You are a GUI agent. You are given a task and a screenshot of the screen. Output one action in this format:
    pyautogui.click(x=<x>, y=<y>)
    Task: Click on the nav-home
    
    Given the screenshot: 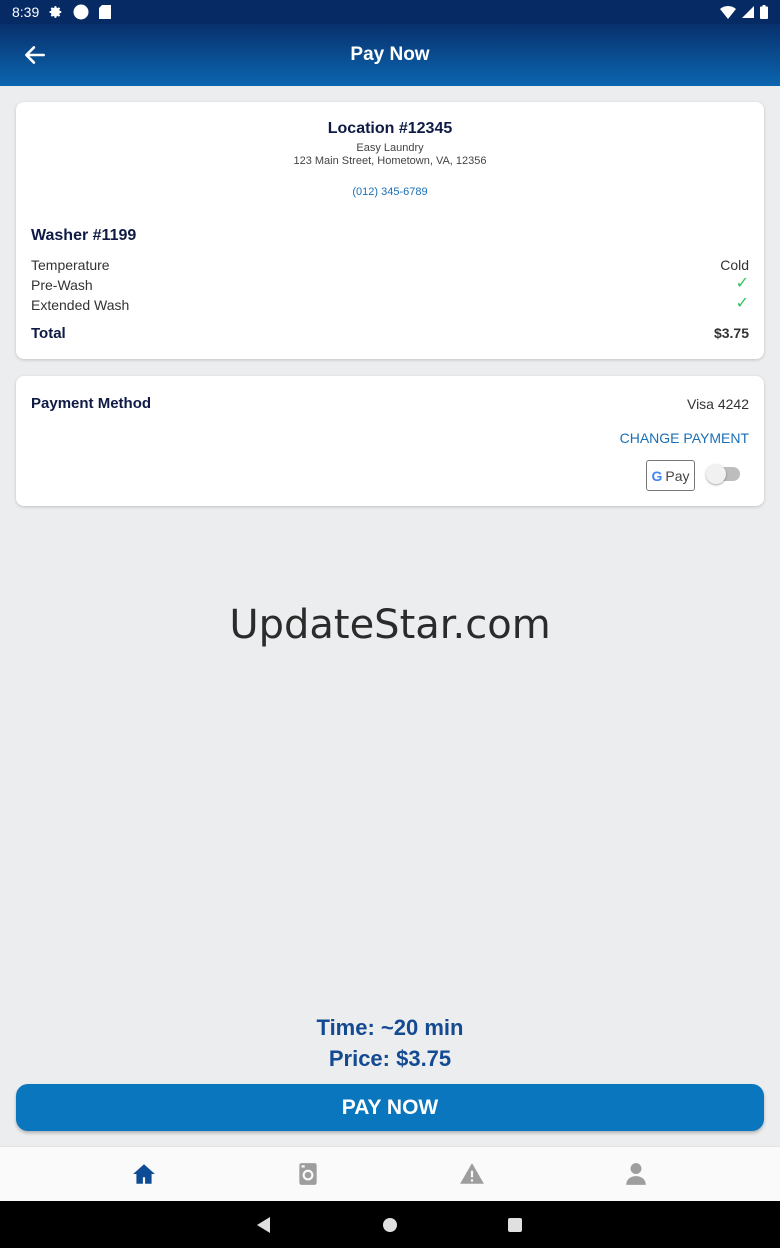 What is the action you would take?
    pyautogui.click(x=144, y=1174)
    